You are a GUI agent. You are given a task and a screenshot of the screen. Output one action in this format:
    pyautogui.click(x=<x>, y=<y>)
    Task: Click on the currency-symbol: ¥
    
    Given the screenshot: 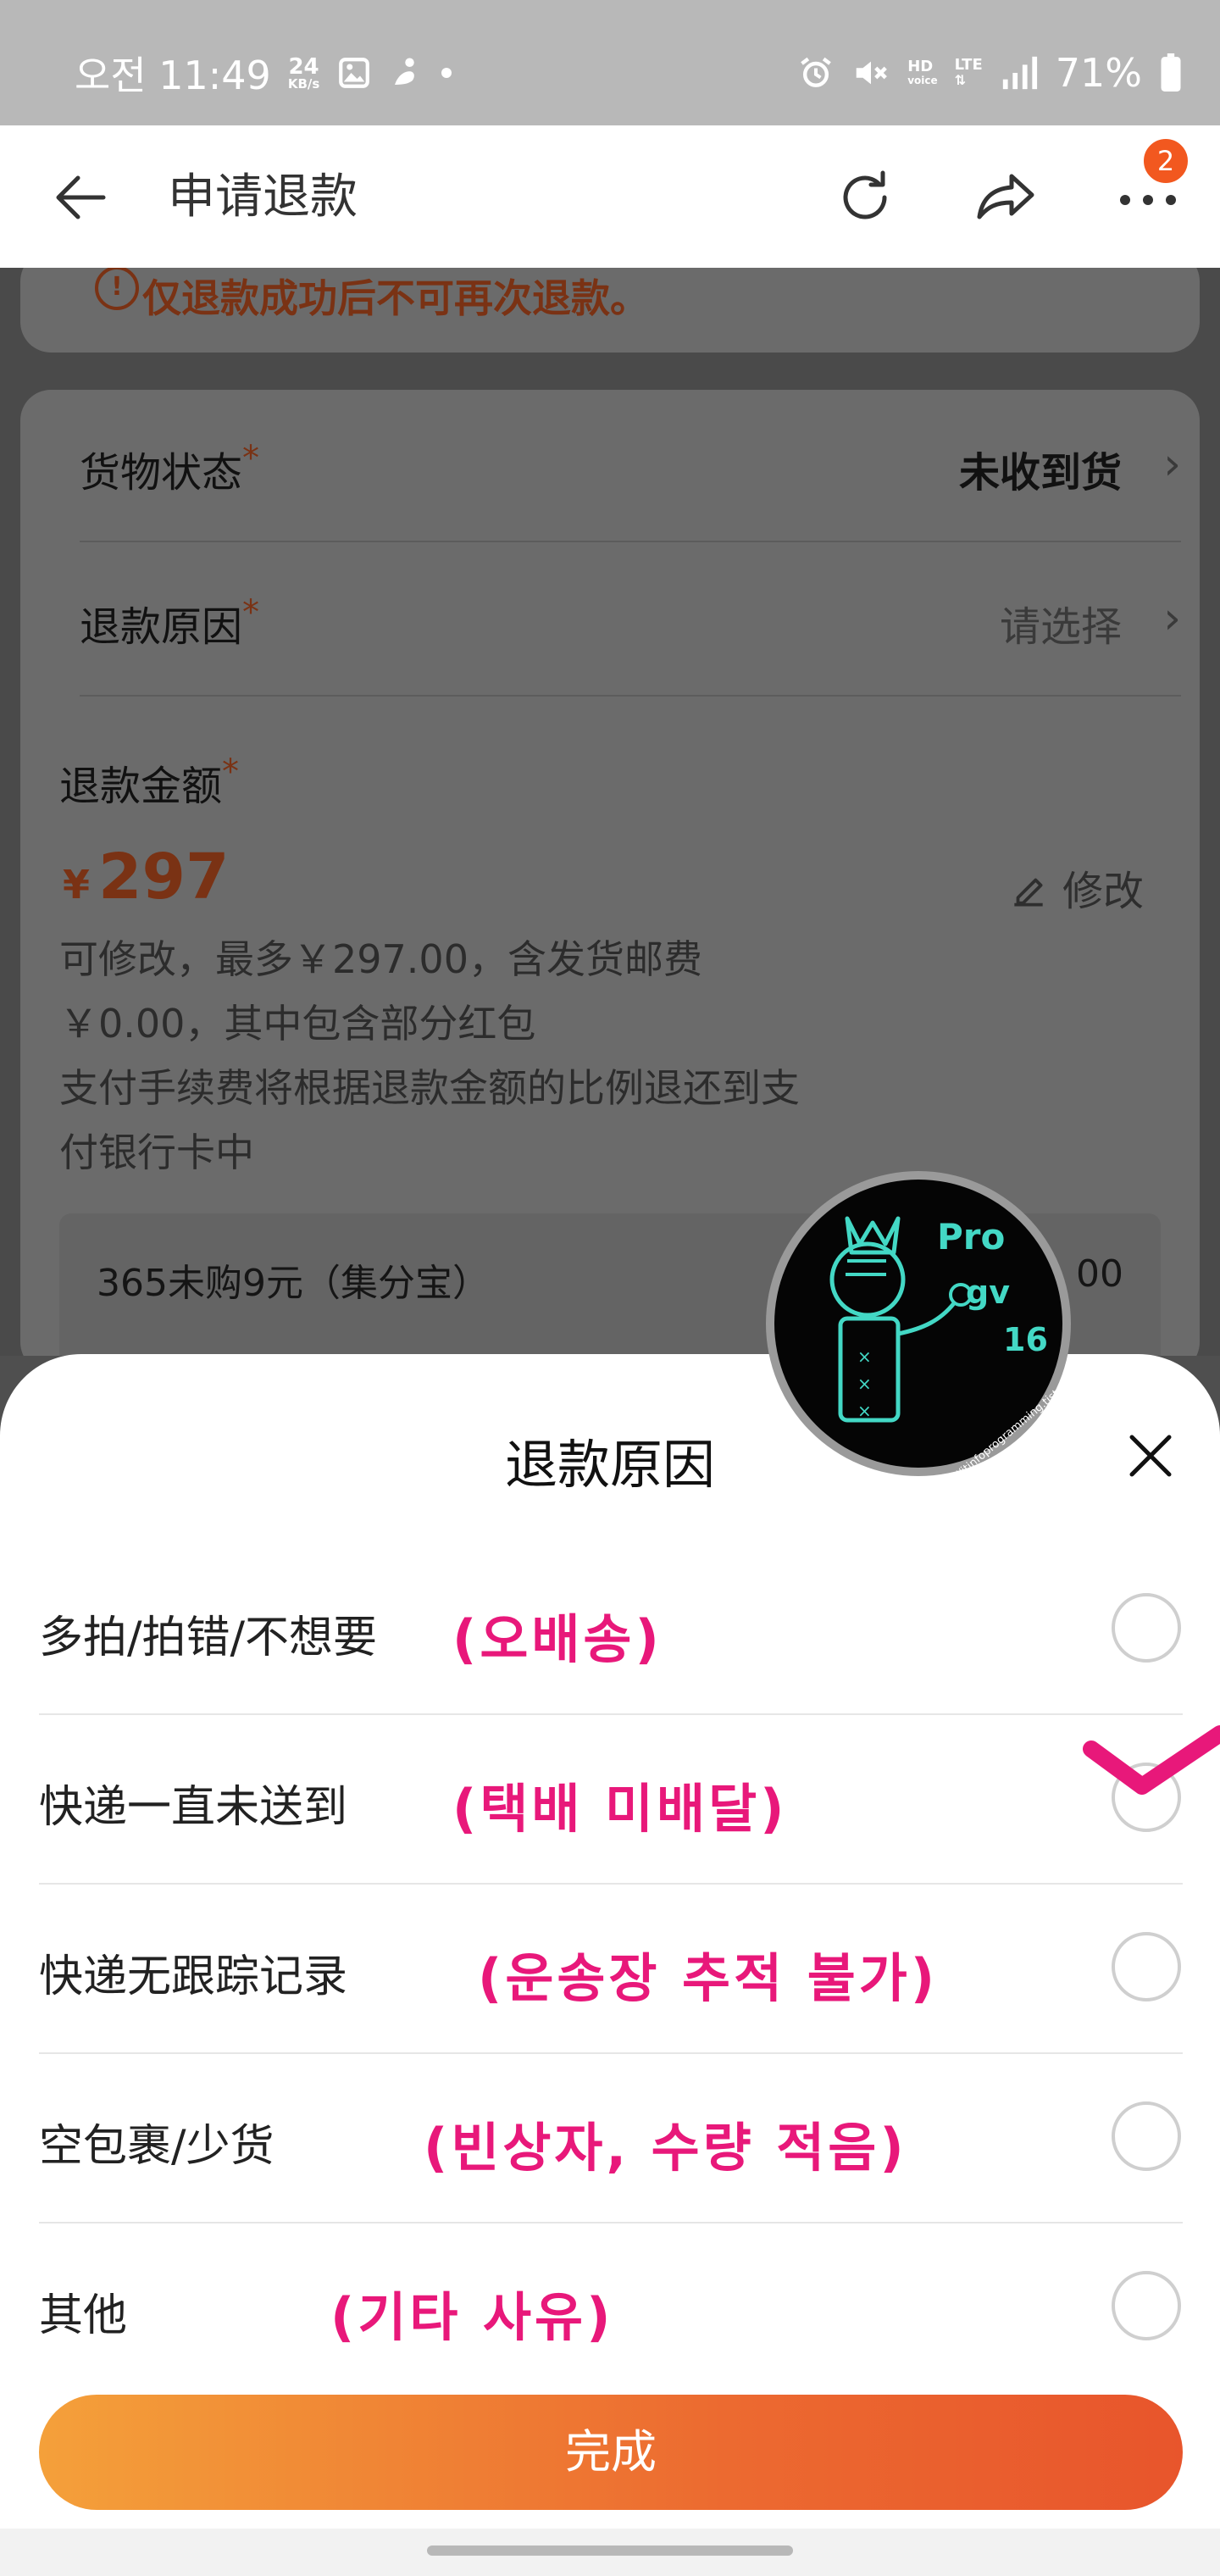 What is the action you would take?
    pyautogui.click(x=77, y=885)
    